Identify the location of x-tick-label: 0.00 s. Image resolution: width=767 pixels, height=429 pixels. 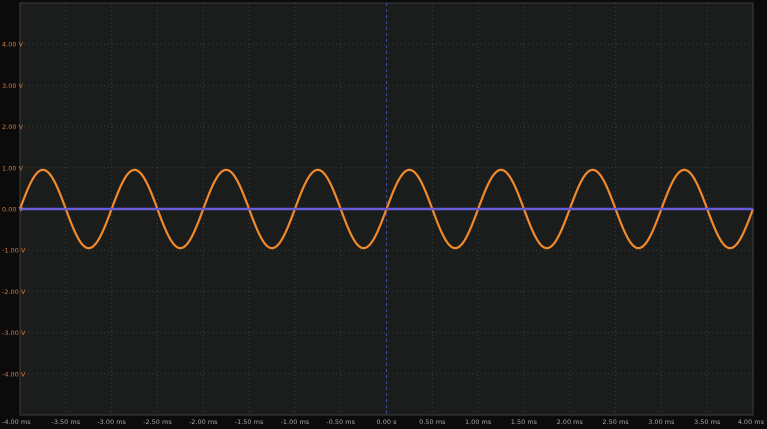
(387, 422).